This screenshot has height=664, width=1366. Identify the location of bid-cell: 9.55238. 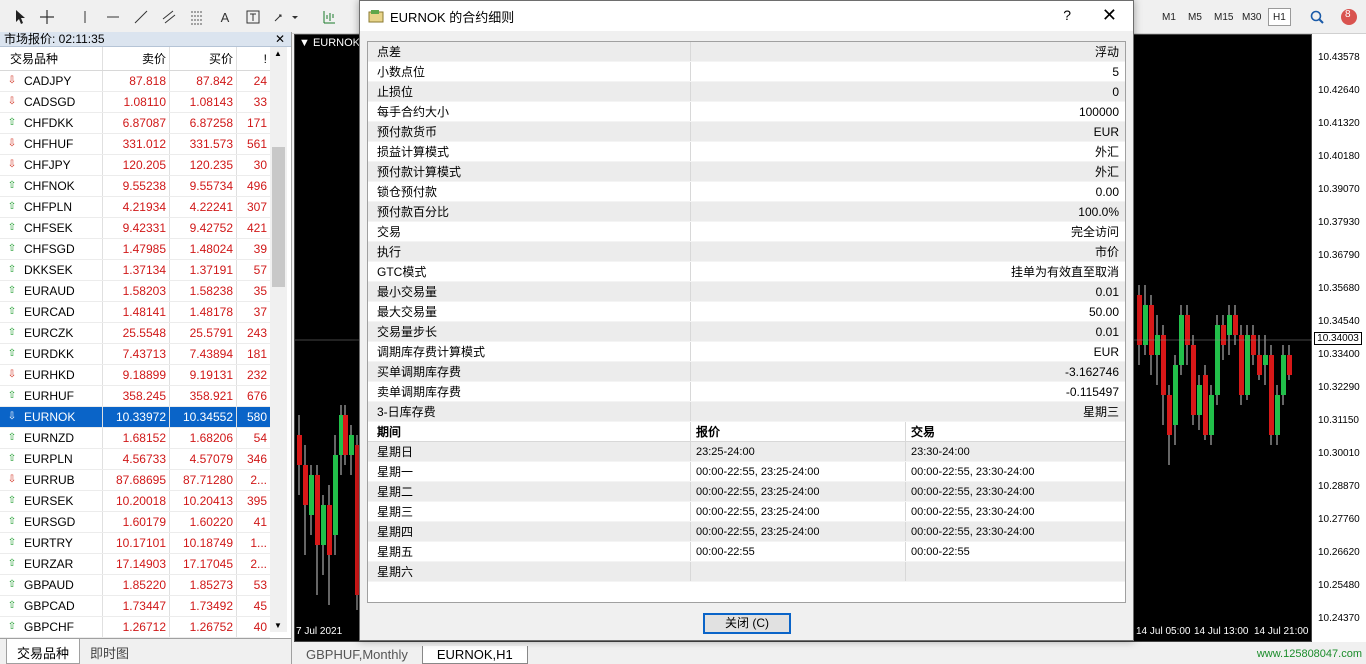
(136, 186).